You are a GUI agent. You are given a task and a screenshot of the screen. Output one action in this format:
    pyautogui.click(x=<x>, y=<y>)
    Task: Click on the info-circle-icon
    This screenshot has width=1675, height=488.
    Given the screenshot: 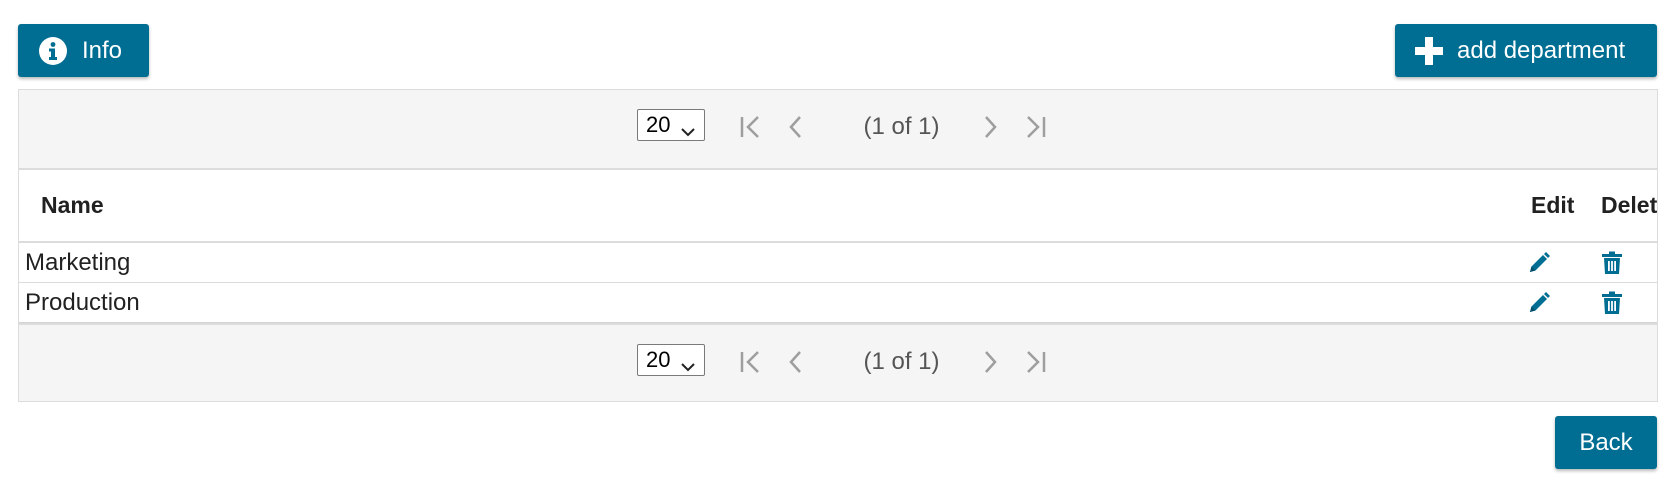 What is the action you would take?
    pyautogui.click(x=53, y=51)
    